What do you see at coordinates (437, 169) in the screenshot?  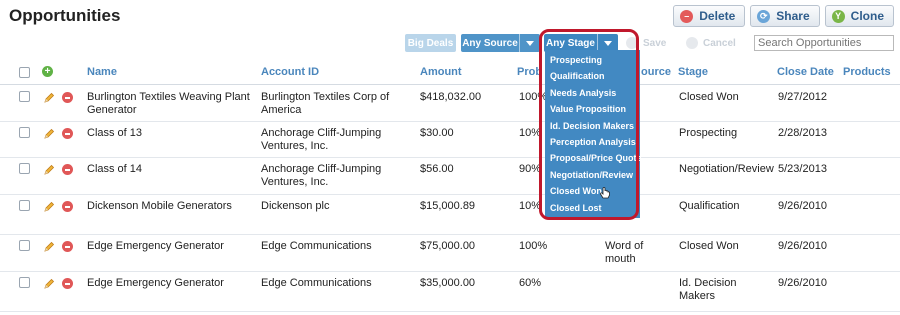 I see `cell-amount: $56.00` at bounding box center [437, 169].